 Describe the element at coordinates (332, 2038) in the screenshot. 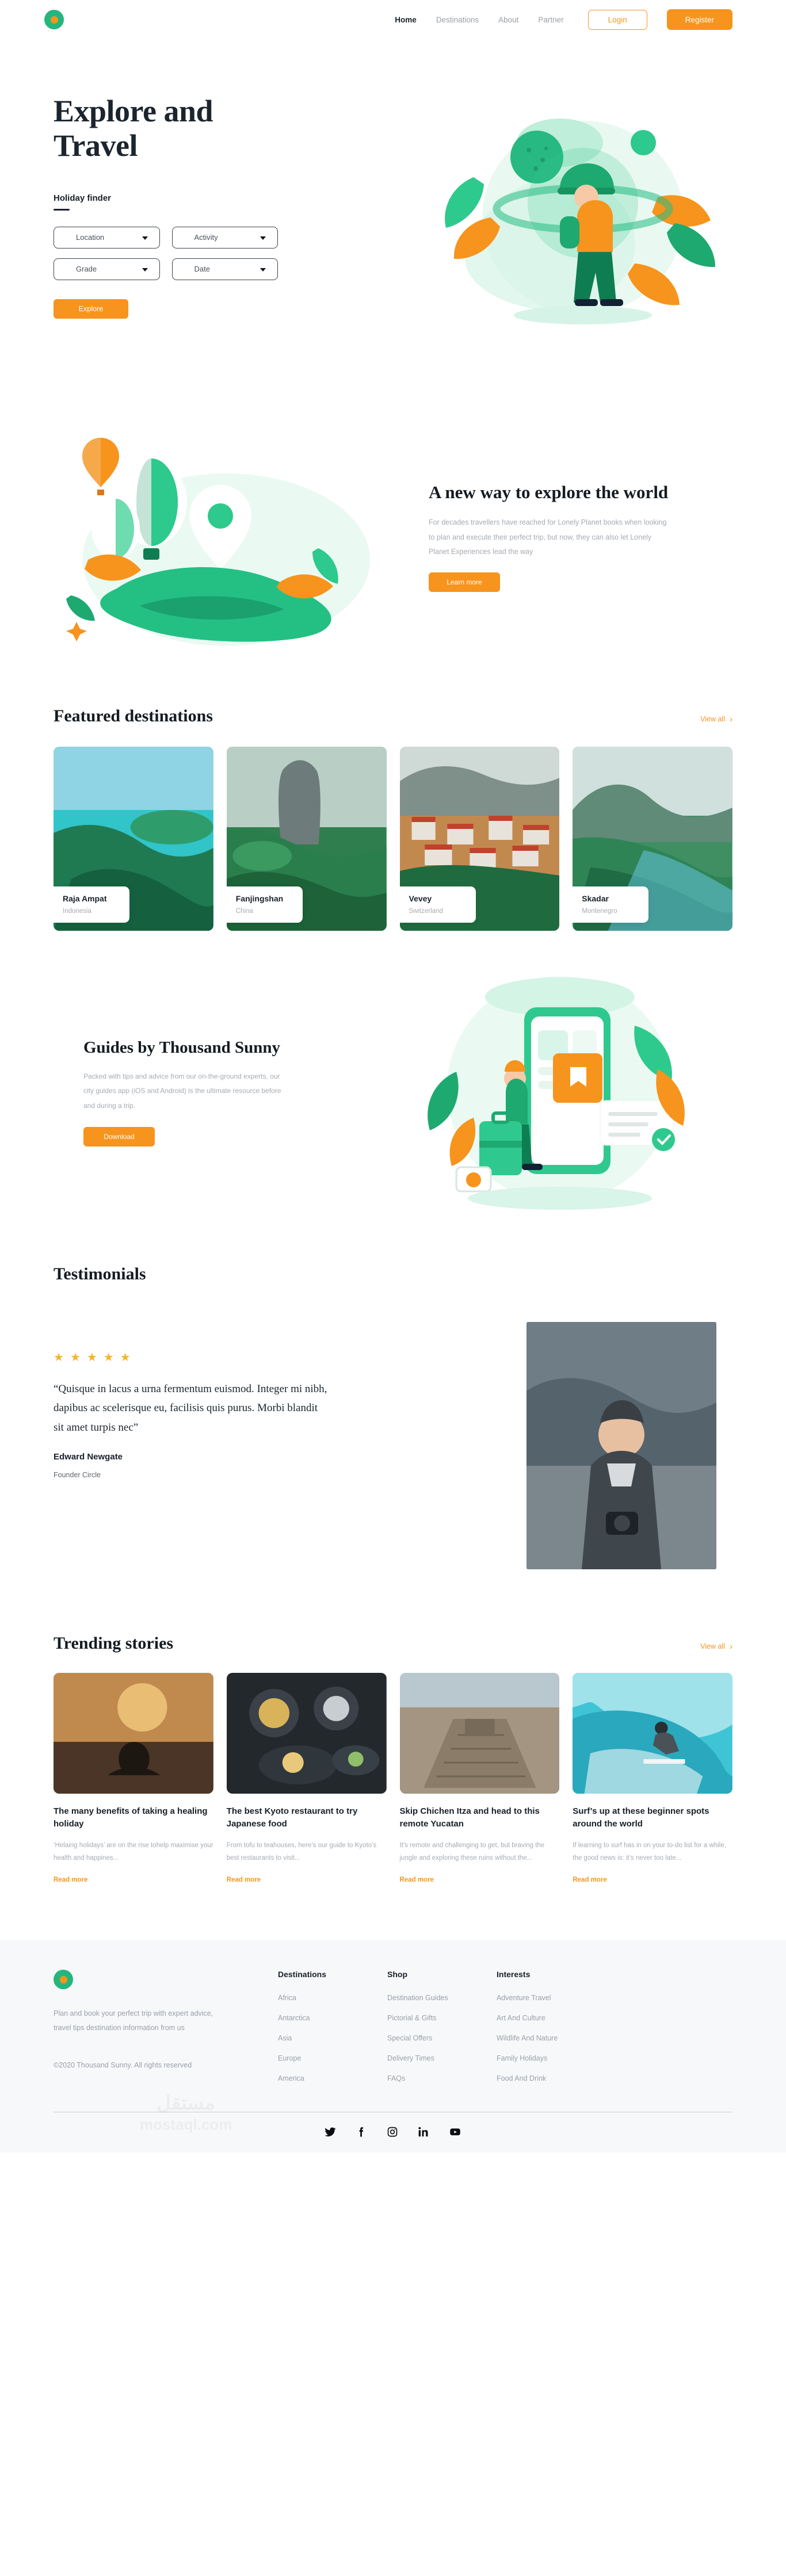

I see `footer-link: Asia` at that location.